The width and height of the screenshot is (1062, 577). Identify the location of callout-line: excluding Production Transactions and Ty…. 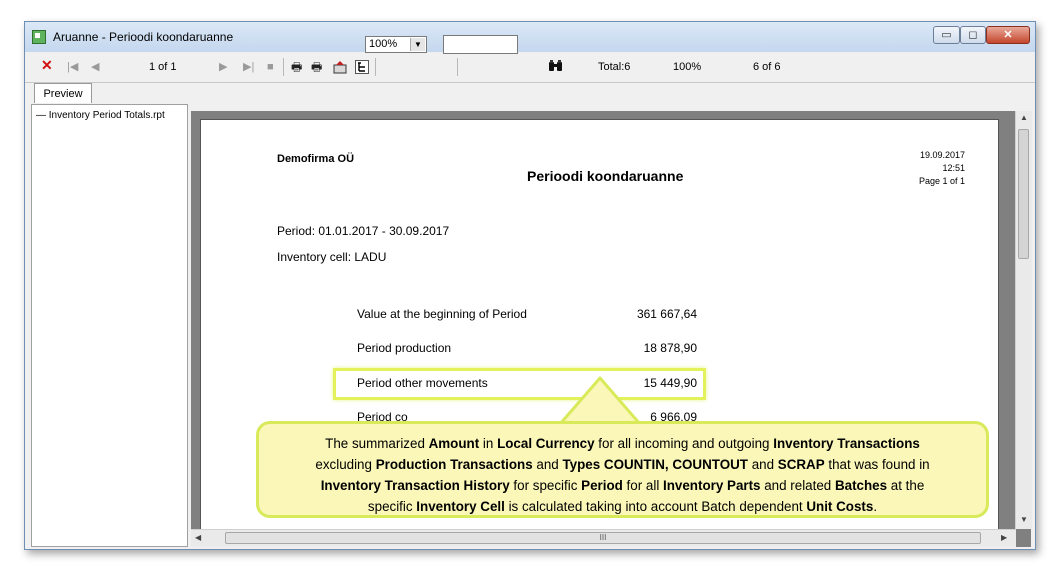
(622, 464).